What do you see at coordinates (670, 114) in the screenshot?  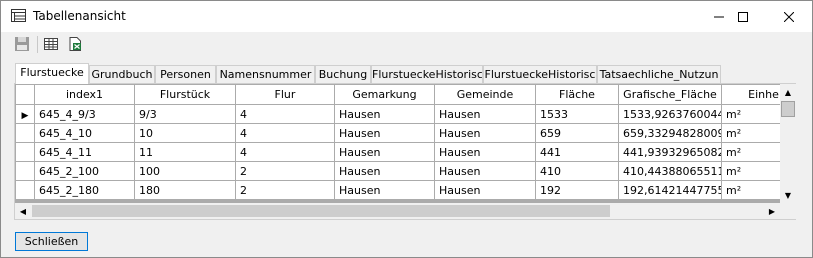 I see `table-cell: 1533,9263760044` at bounding box center [670, 114].